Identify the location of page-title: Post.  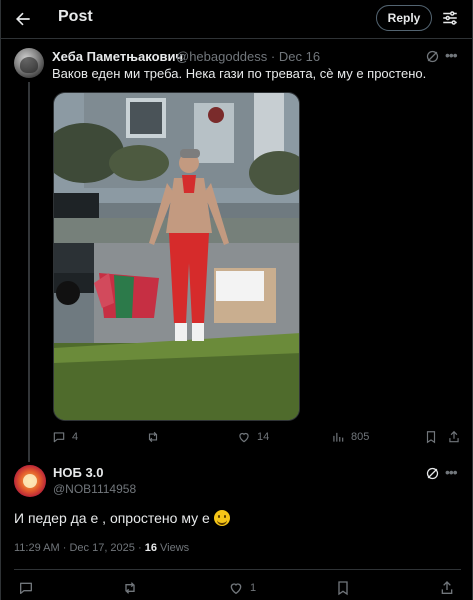
(75, 16).